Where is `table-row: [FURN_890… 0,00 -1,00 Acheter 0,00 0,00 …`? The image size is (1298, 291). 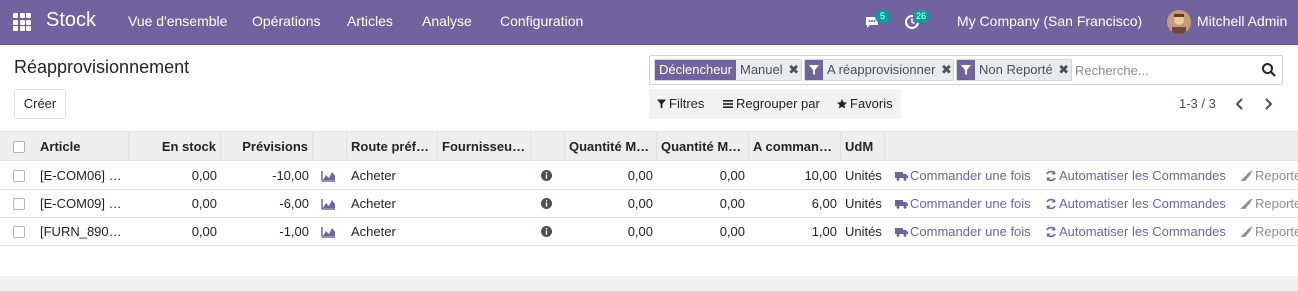 table-row: [FURN_890… 0,00 -1,00 Acheter 0,00 0,00 … is located at coordinates (649, 232).